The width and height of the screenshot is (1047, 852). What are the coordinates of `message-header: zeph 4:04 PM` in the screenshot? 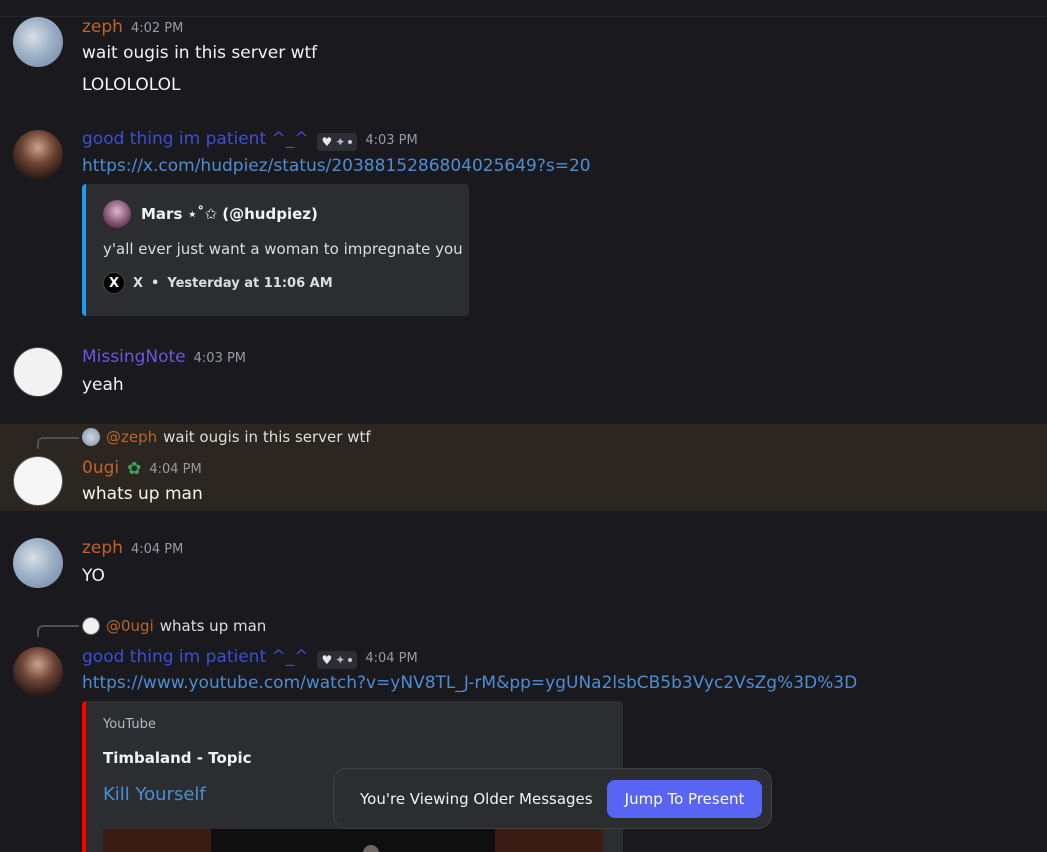 It's located at (132, 548).